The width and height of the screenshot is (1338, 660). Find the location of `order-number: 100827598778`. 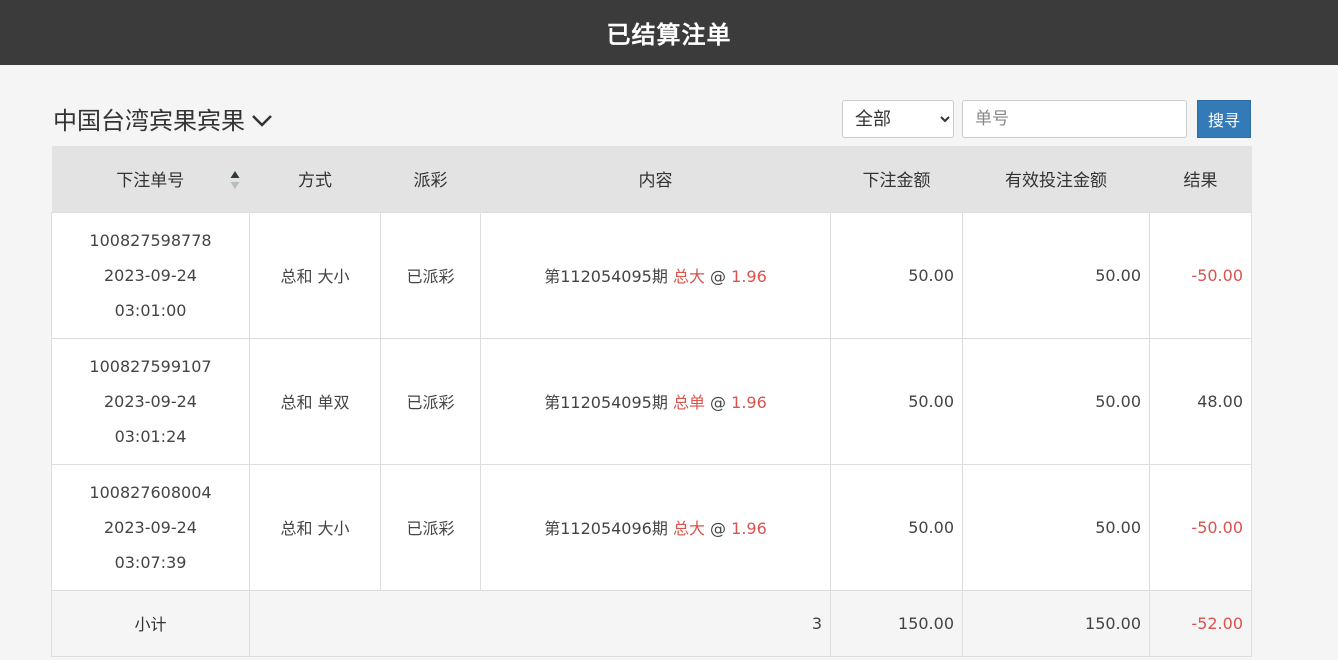

order-number: 100827598778 is located at coordinates (150, 240).